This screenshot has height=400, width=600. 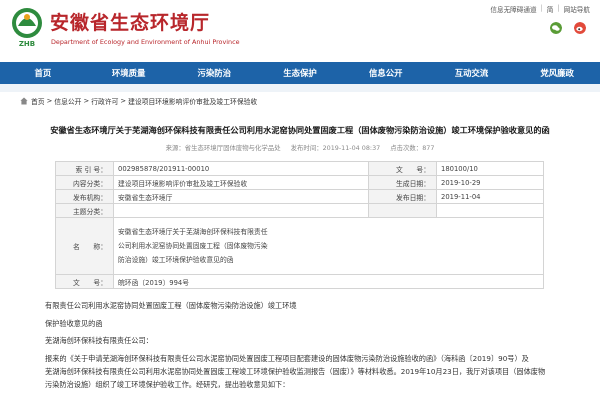 What do you see at coordinates (557, 73) in the screenshot?
I see `nav-item-party-integrity: 党风廉政` at bounding box center [557, 73].